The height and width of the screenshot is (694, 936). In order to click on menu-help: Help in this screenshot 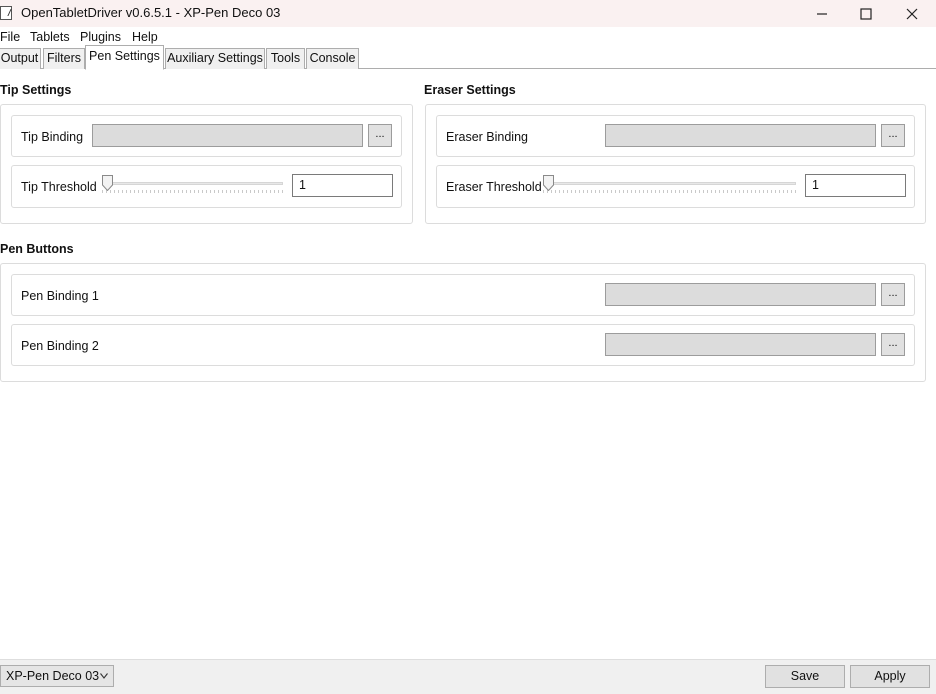, I will do `click(145, 37)`.